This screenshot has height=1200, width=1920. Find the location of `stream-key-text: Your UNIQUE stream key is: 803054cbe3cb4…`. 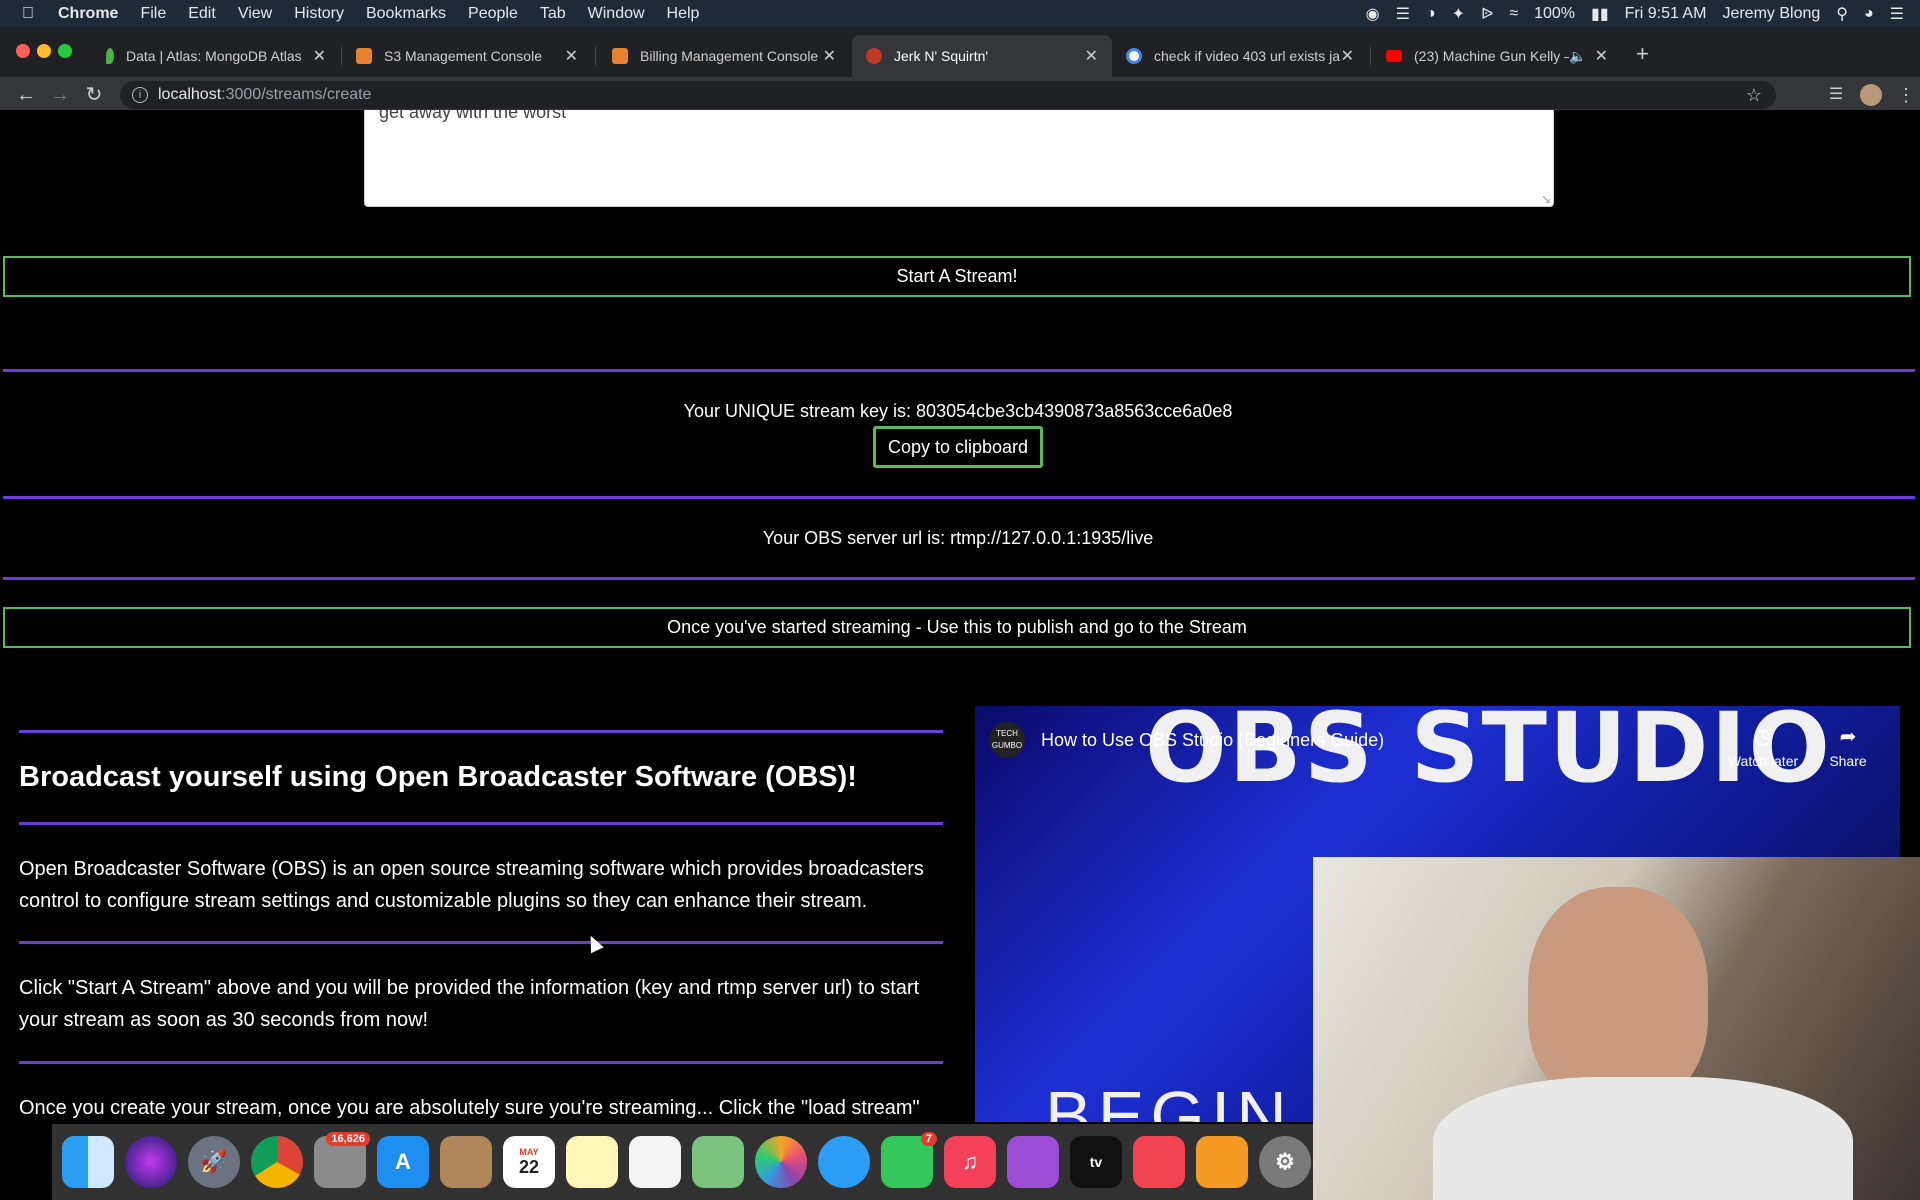

stream-key-text: Your UNIQUE stream key is: 803054cbe3cb4… is located at coordinates (958, 411).